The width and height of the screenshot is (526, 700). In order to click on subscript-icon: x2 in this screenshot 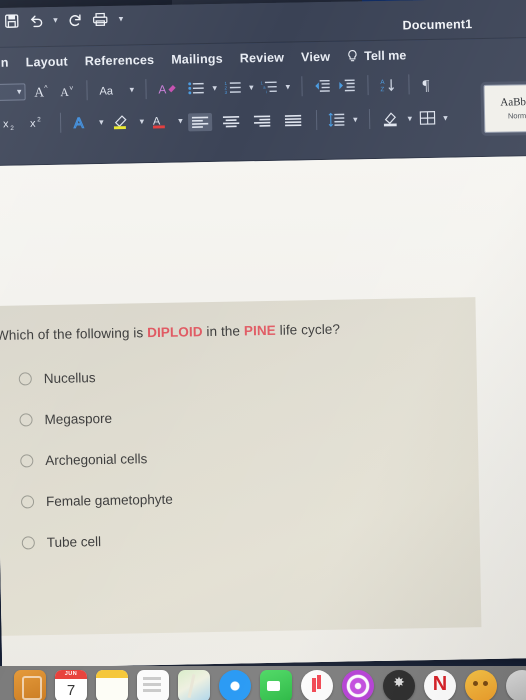, I will do `click(12, 123)`.